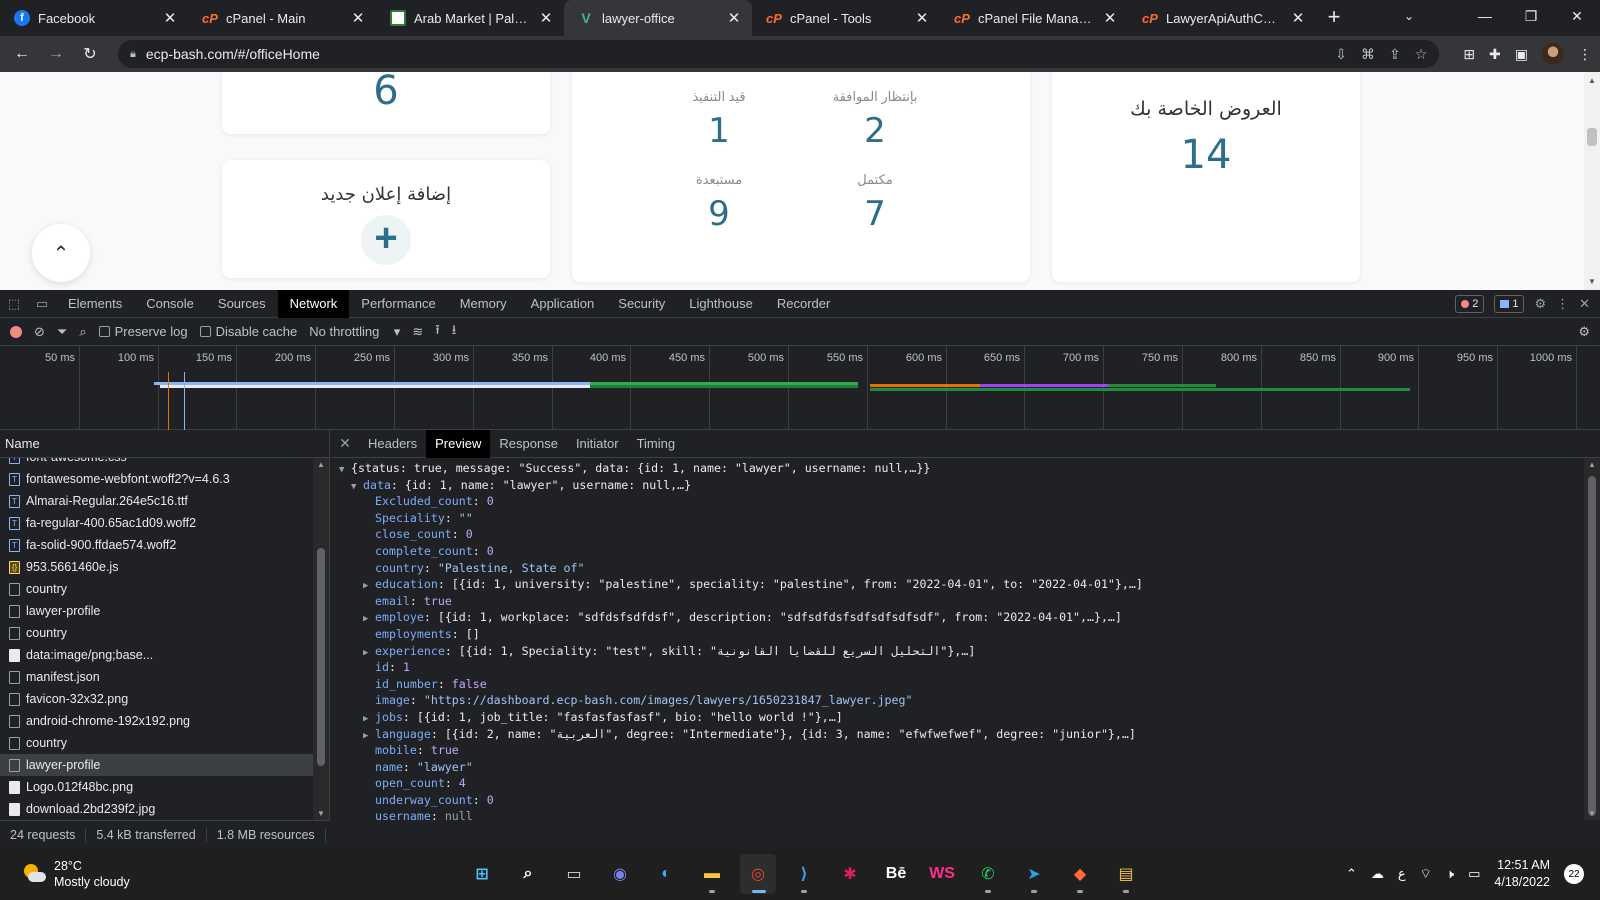 The width and height of the screenshot is (1600, 900). I want to click on onedrive-cloud-icon: ☁, so click(1377, 874).